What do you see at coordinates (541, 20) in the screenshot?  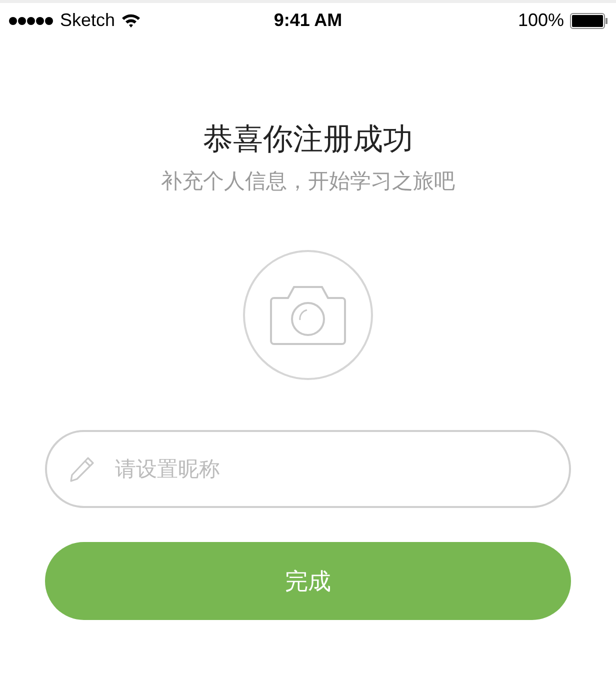 I see `battery-percent: 100%` at bounding box center [541, 20].